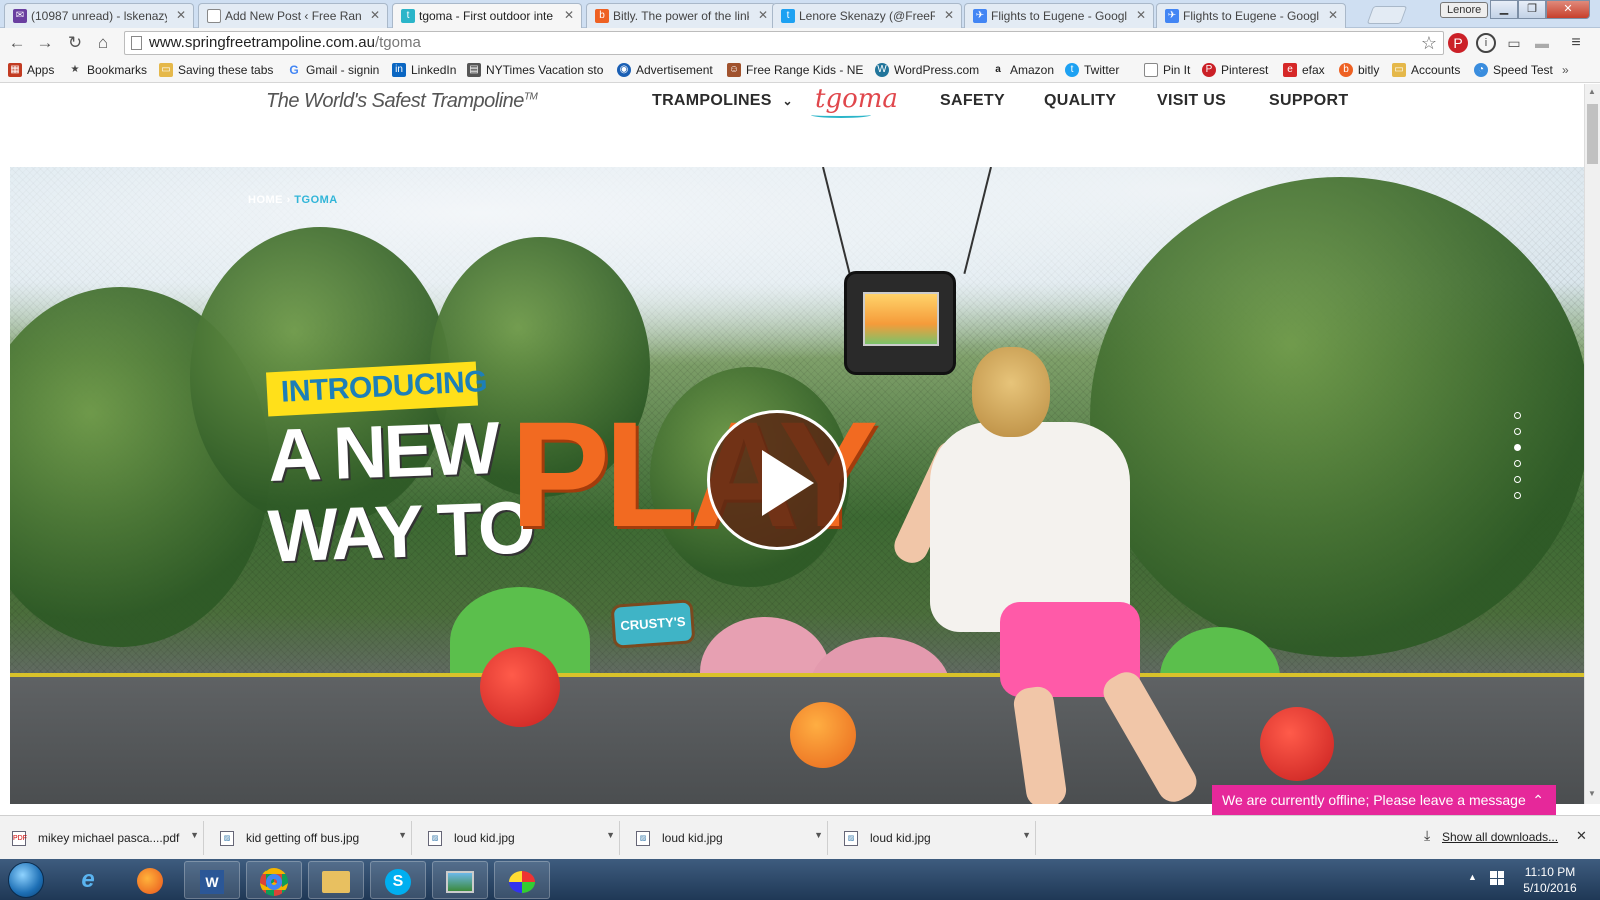 This screenshot has height=900, width=1600. What do you see at coordinates (75, 43) in the screenshot?
I see `reload-button: ↻` at bounding box center [75, 43].